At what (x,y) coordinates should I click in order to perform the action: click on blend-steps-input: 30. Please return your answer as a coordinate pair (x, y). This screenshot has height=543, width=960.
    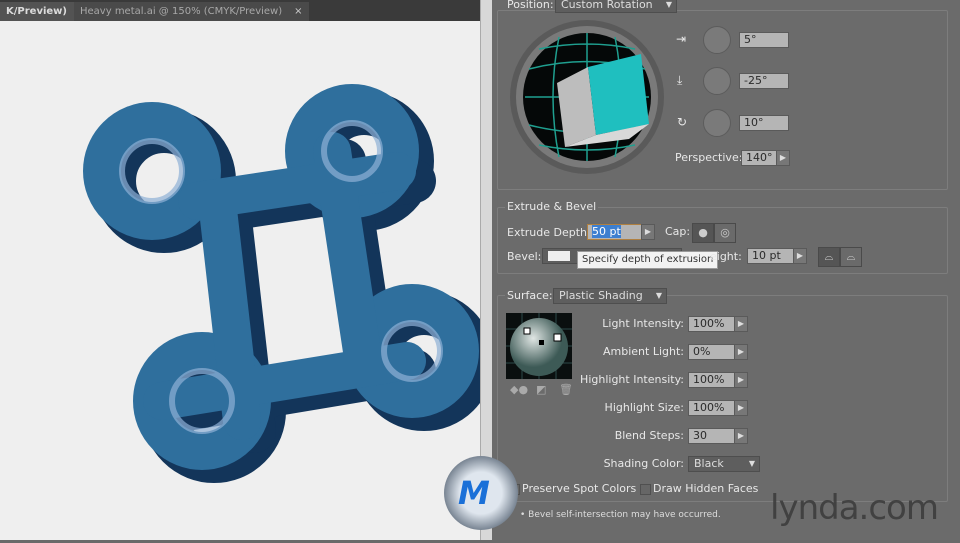
    Looking at the image, I should click on (711, 436).